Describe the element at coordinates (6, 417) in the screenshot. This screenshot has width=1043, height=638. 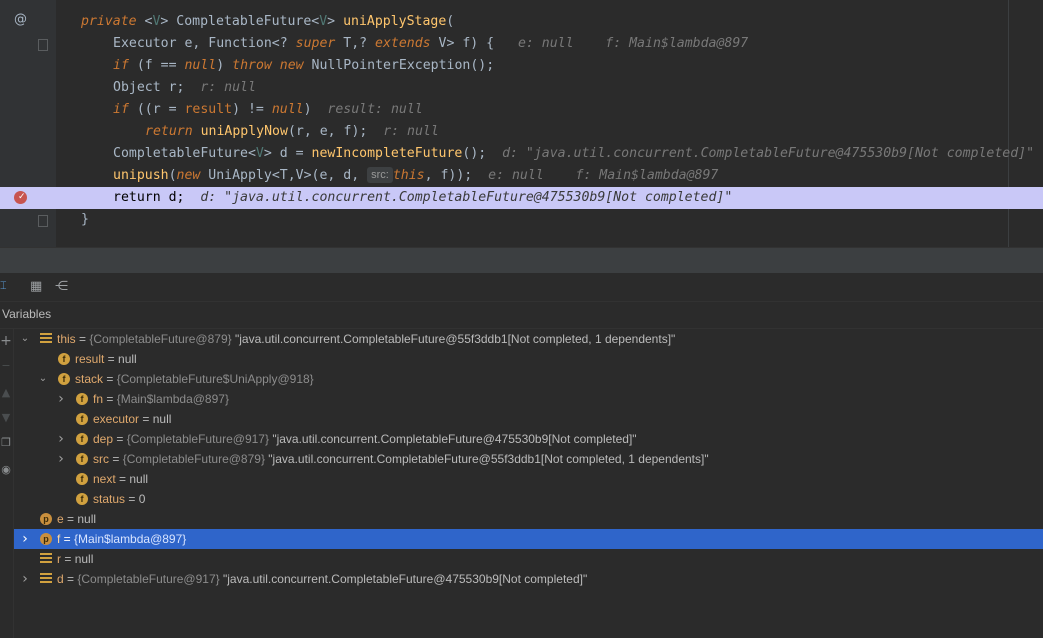
I see `move-down-icon: ▼` at that location.